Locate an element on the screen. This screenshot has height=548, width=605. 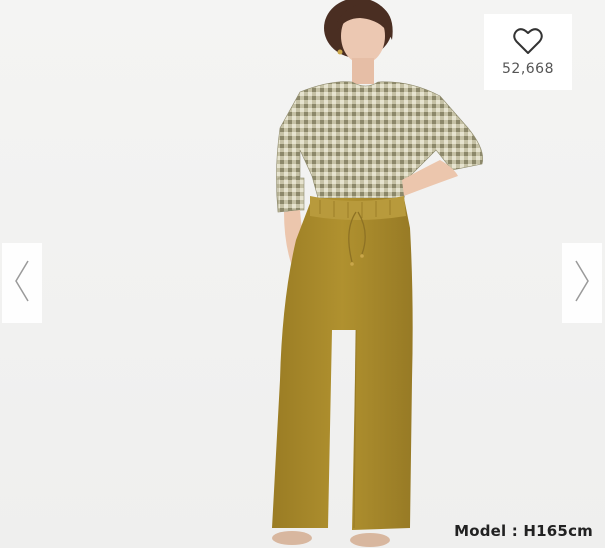
favorite-button: 52,668 is located at coordinates (528, 52).